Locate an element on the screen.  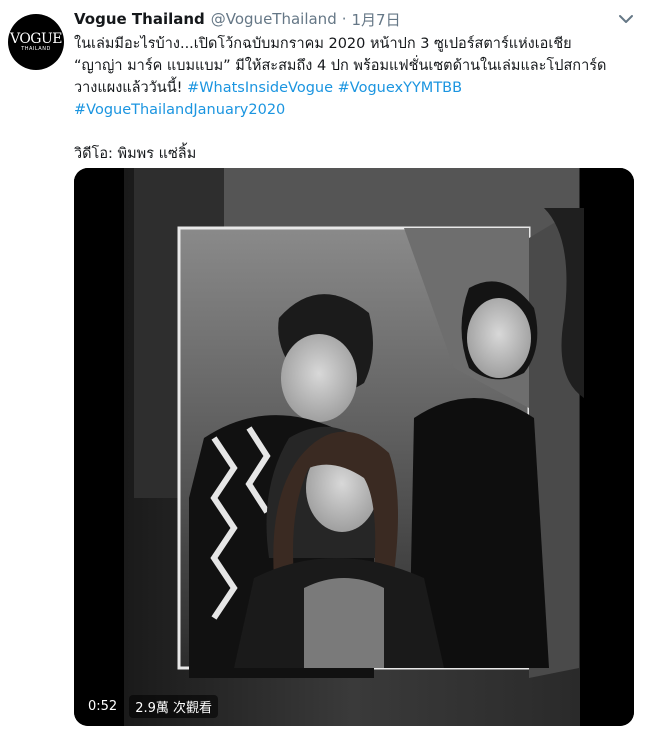
avatar: VOGUE THAILAND is located at coordinates (36, 42).